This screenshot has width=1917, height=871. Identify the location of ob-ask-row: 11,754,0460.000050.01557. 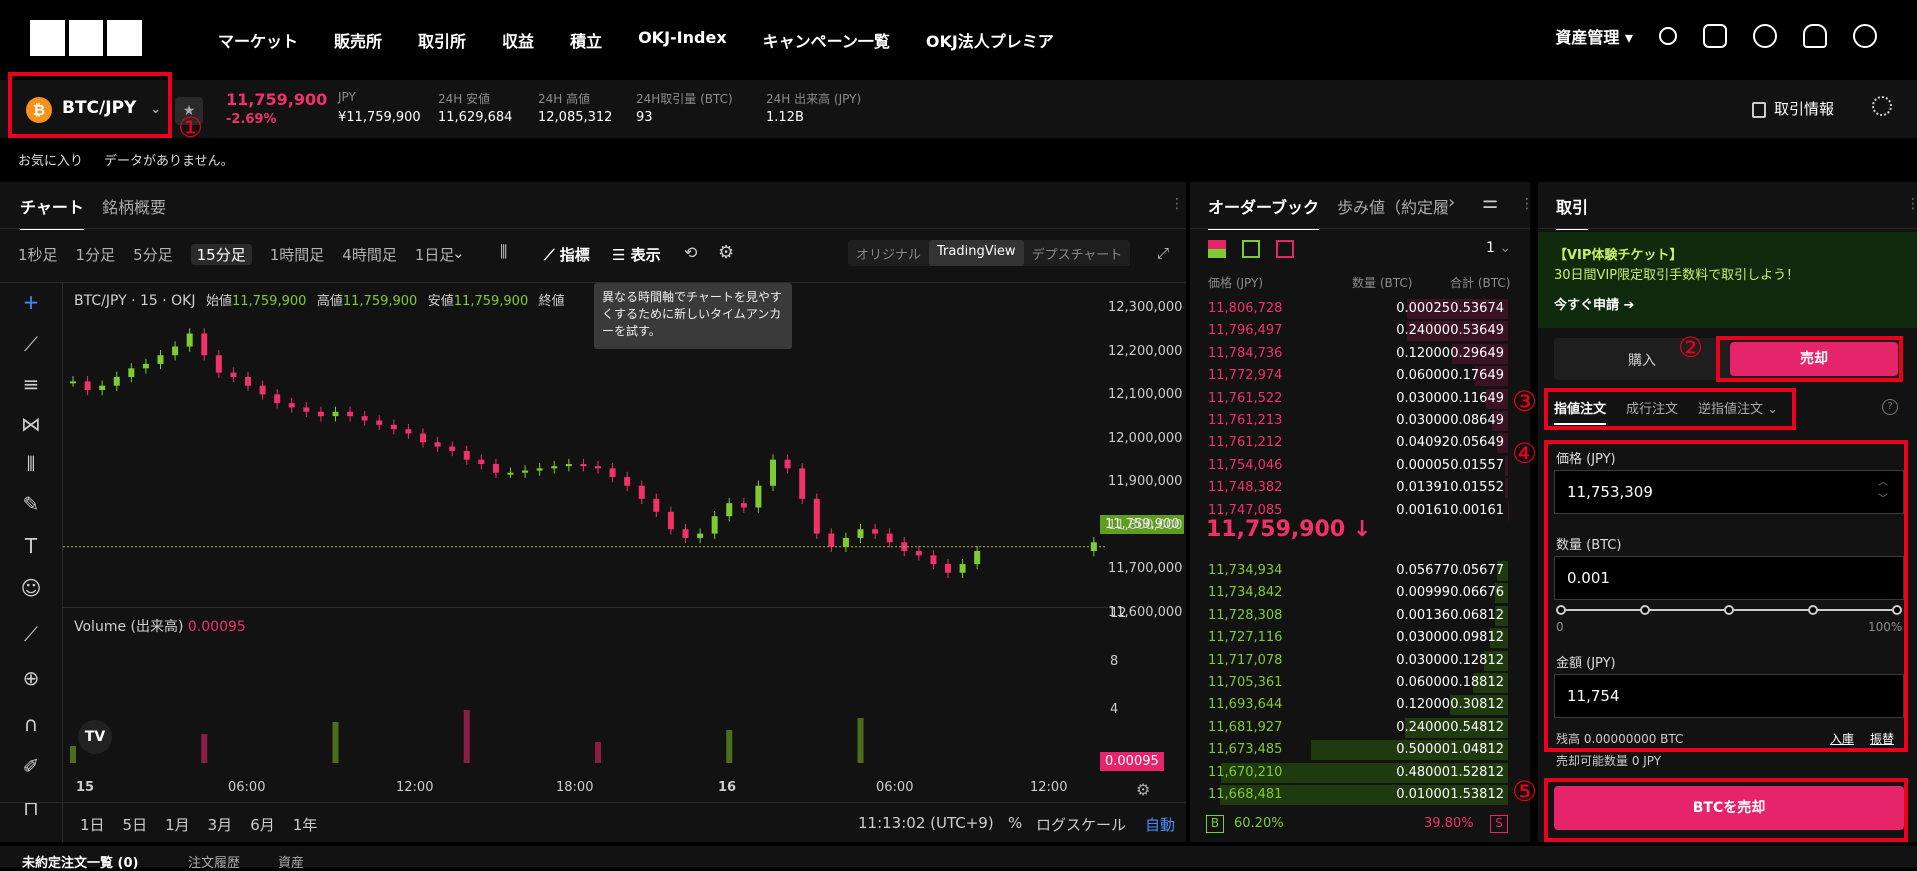
(1359, 466).